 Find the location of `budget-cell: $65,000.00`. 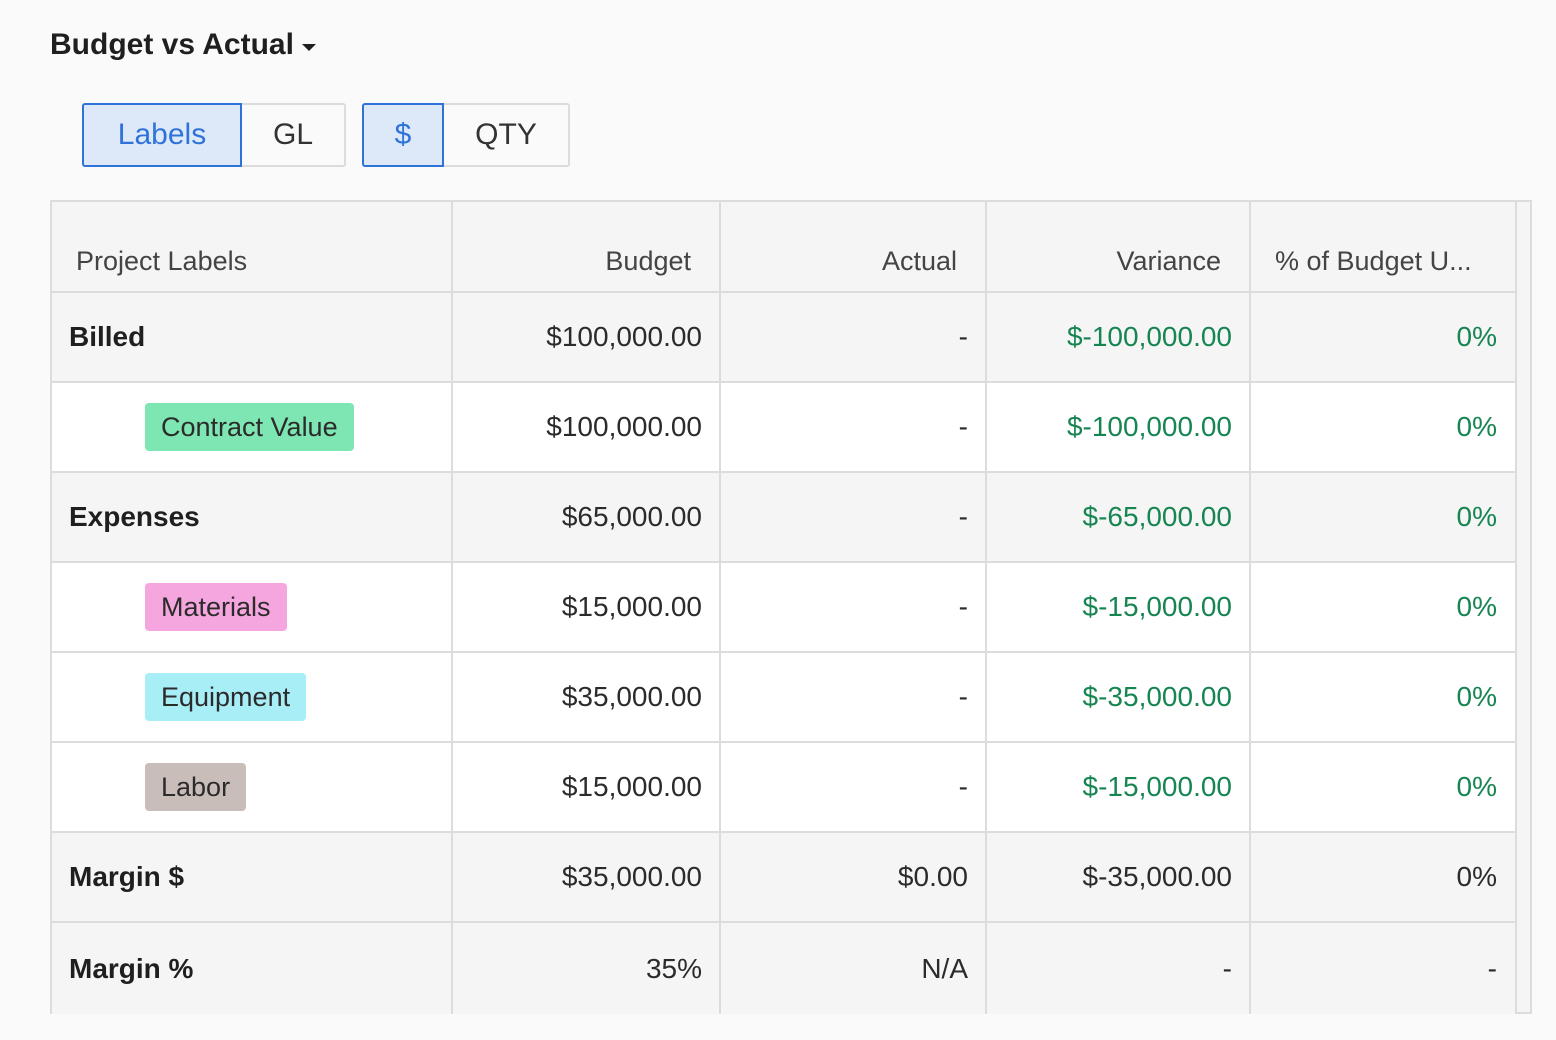

budget-cell: $65,000.00 is located at coordinates (586, 517).